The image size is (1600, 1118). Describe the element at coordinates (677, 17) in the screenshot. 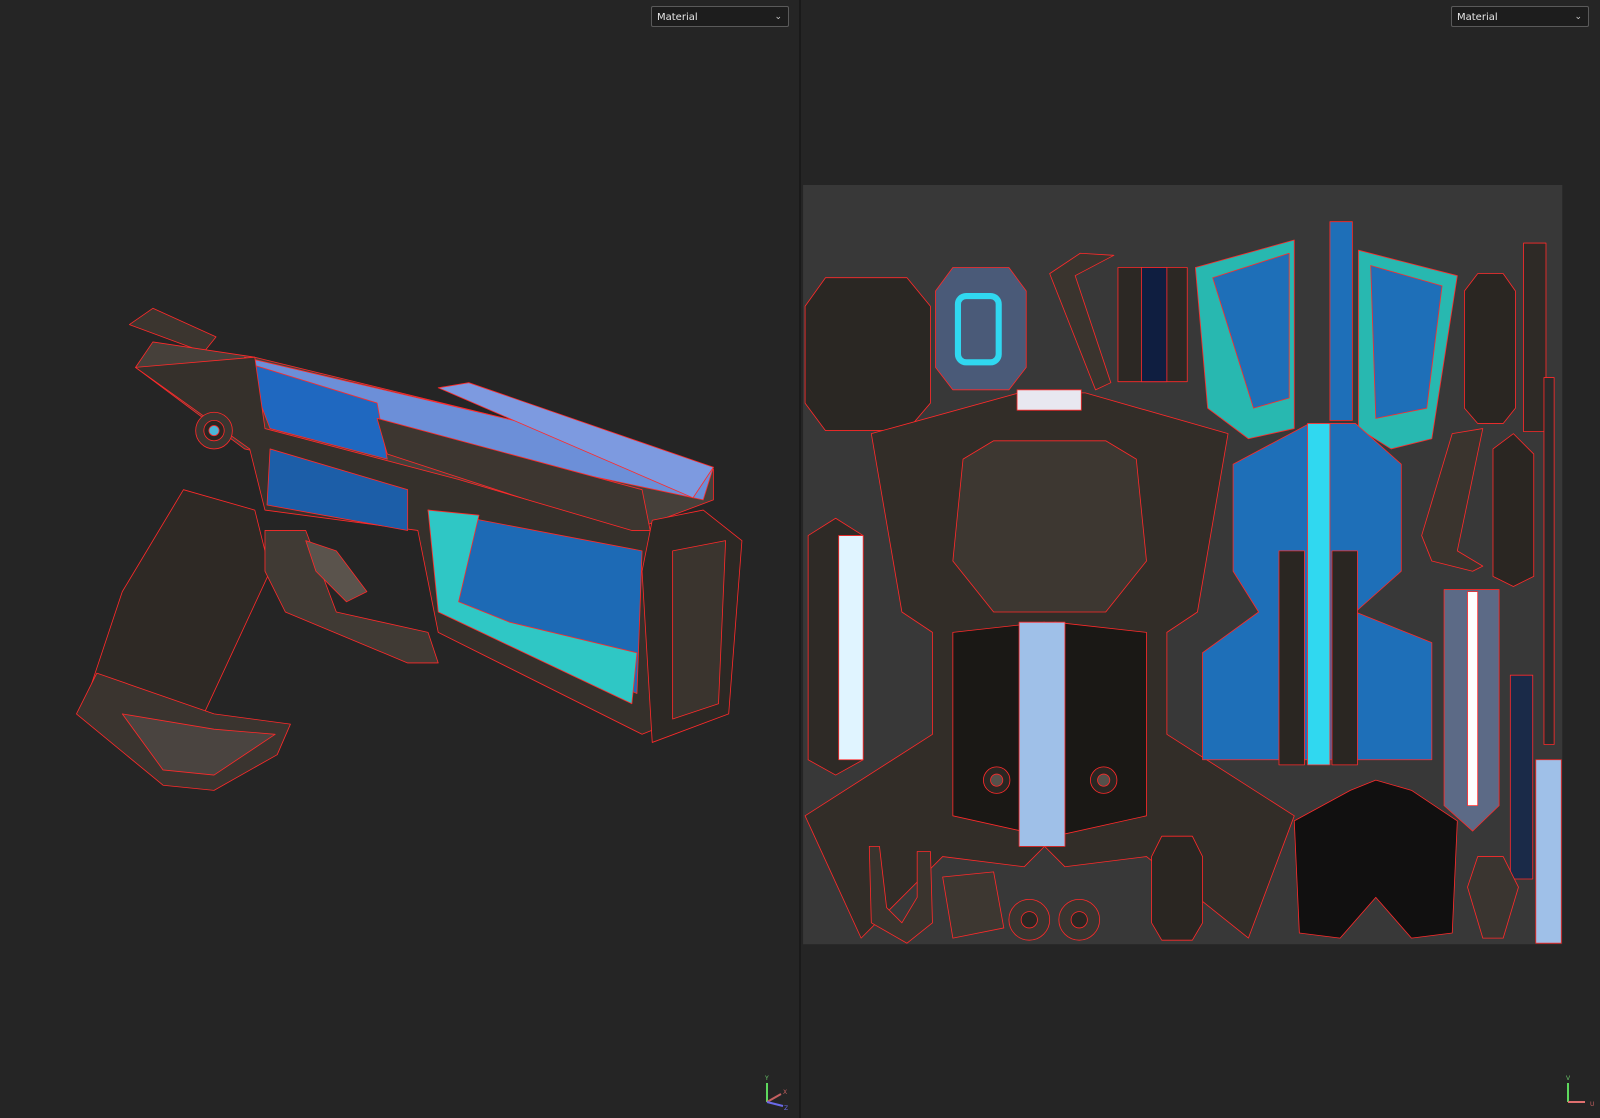

I see `shading-mode-value: Material` at that location.